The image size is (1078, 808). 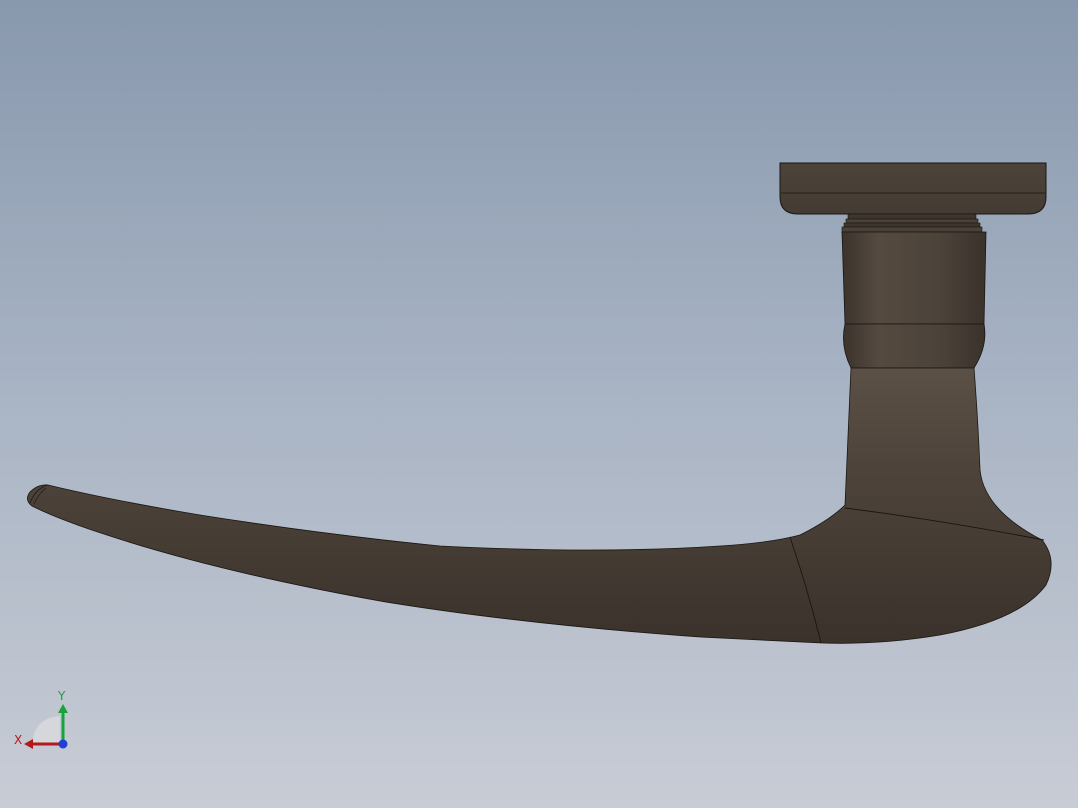 What do you see at coordinates (63, 708) in the screenshot?
I see `y-axis-arrowhead` at bounding box center [63, 708].